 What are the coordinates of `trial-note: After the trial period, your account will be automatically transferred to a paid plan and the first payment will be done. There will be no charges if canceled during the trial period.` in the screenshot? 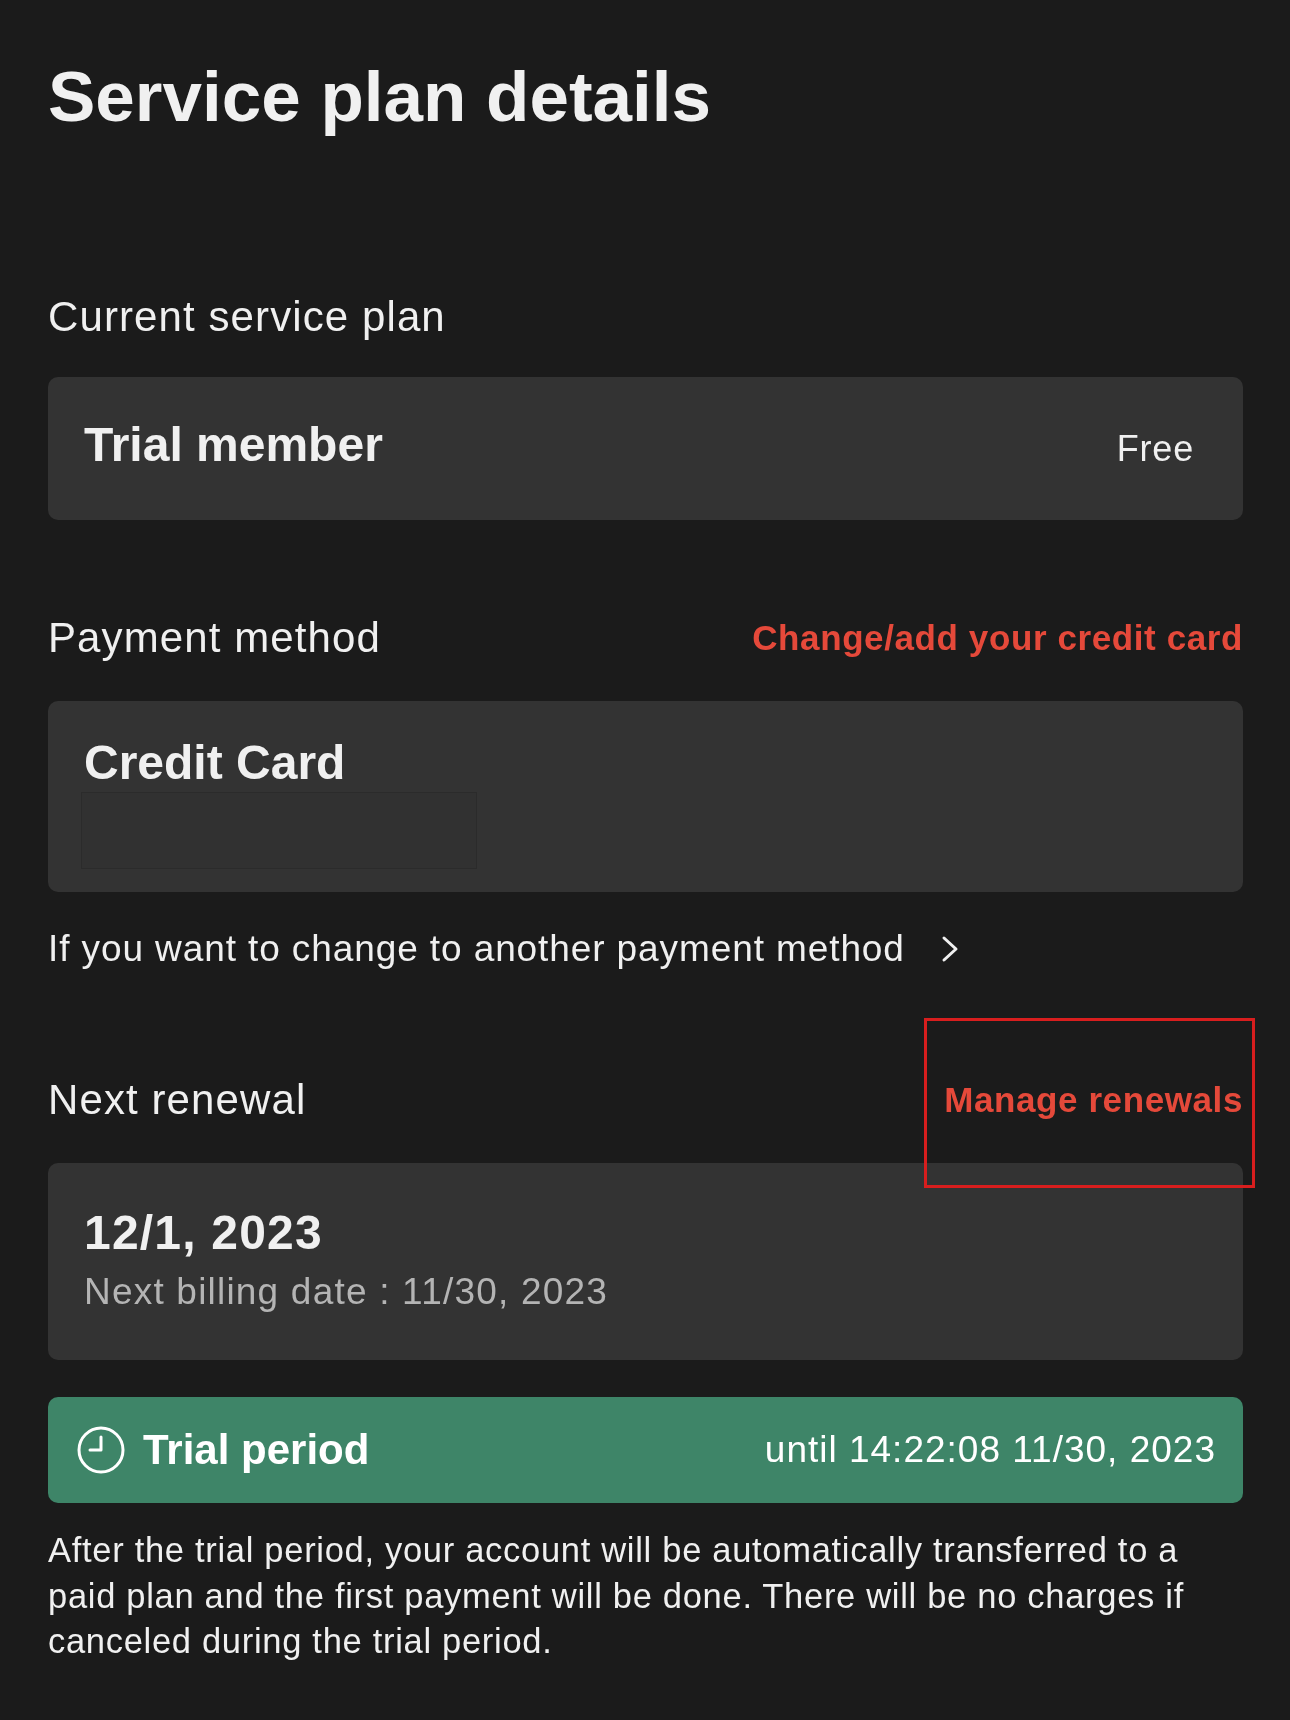 It's located at (616, 1596).